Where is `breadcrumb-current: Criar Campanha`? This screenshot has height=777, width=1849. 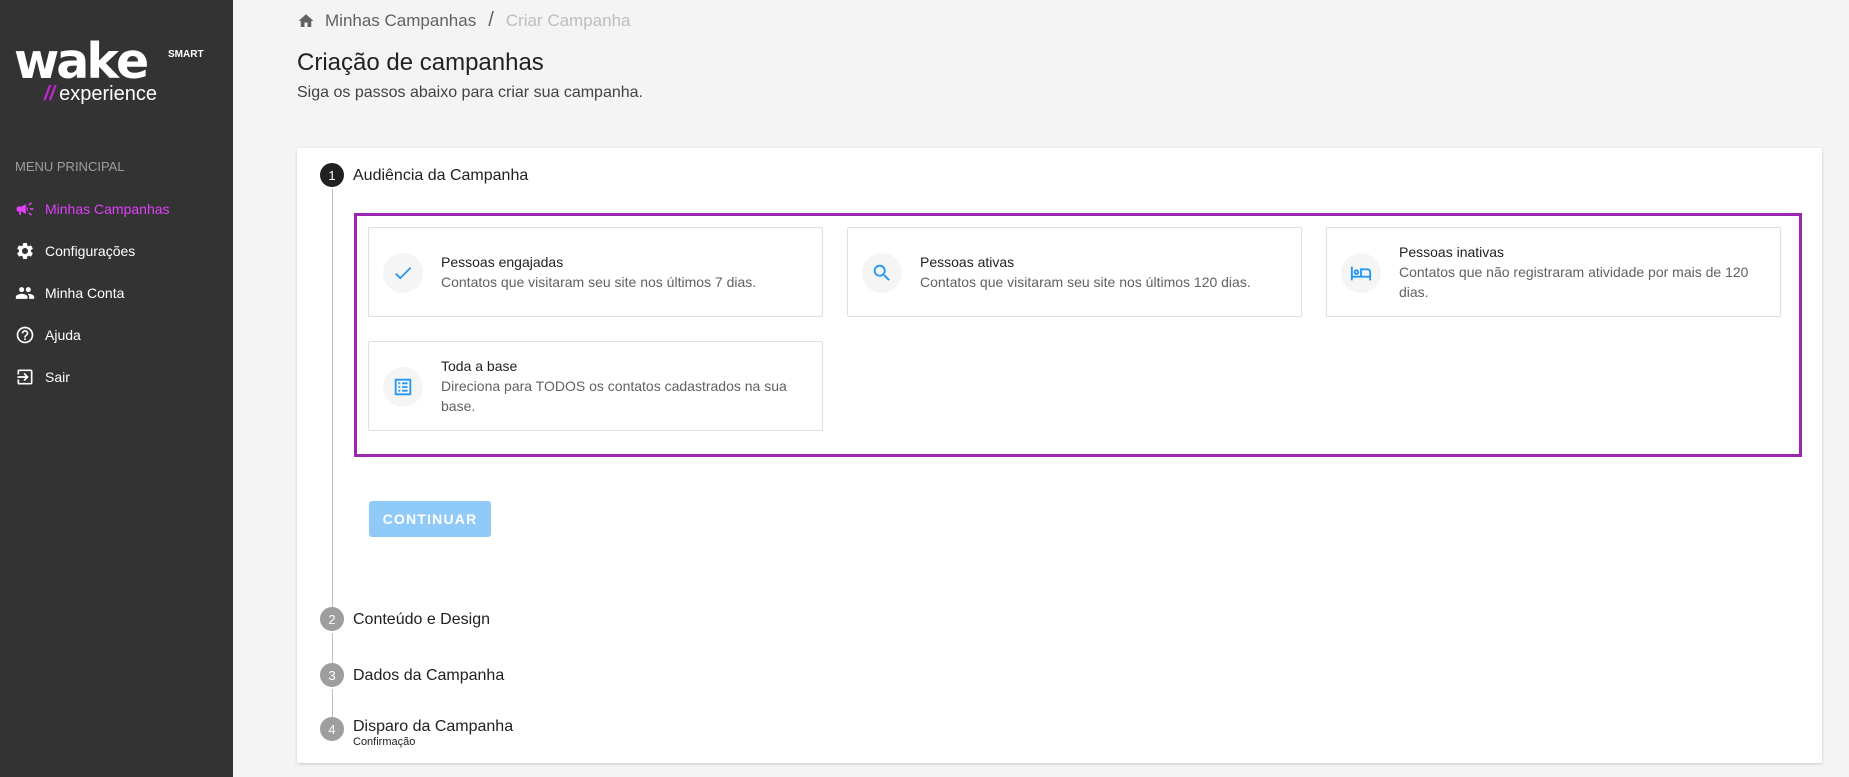
breadcrumb-current: Criar Campanha is located at coordinates (568, 20).